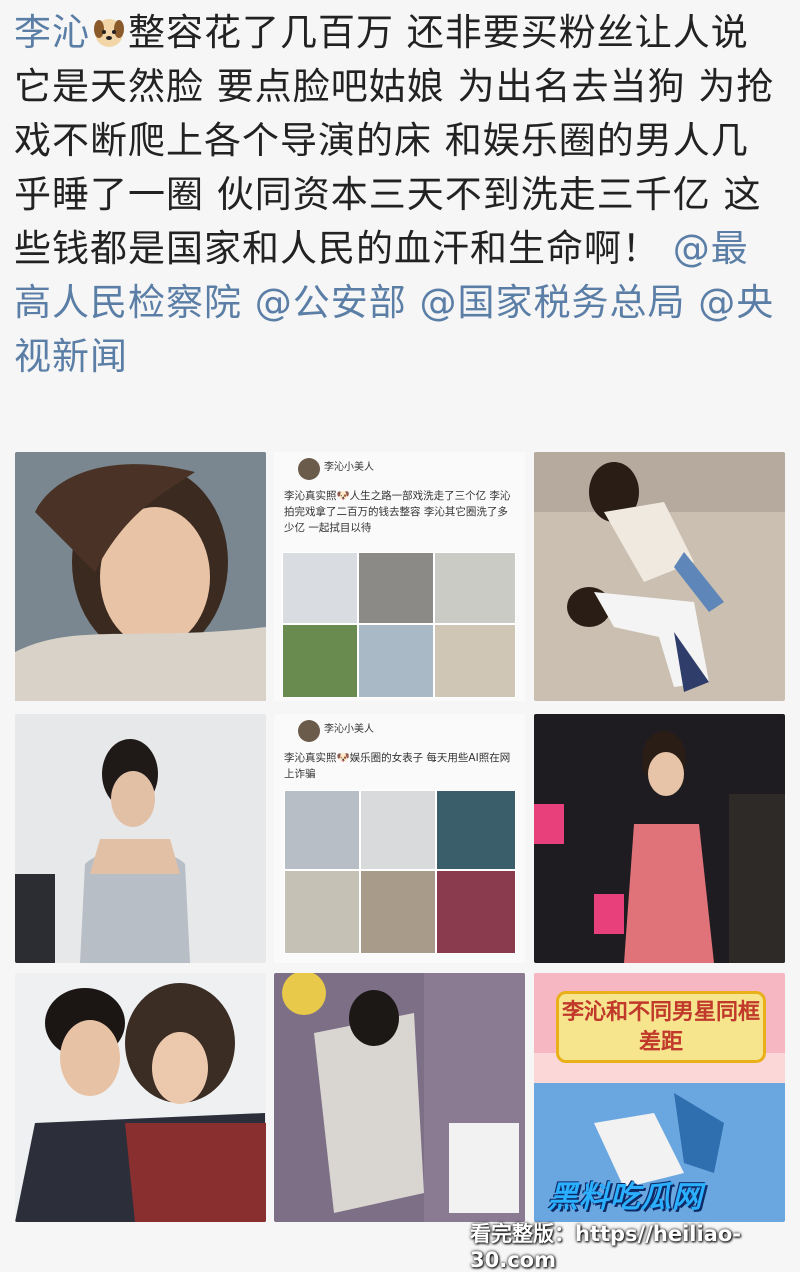 The width and height of the screenshot is (800, 1272). I want to click on video-caption: 李沁和不同男星同框差距, so click(661, 1027).